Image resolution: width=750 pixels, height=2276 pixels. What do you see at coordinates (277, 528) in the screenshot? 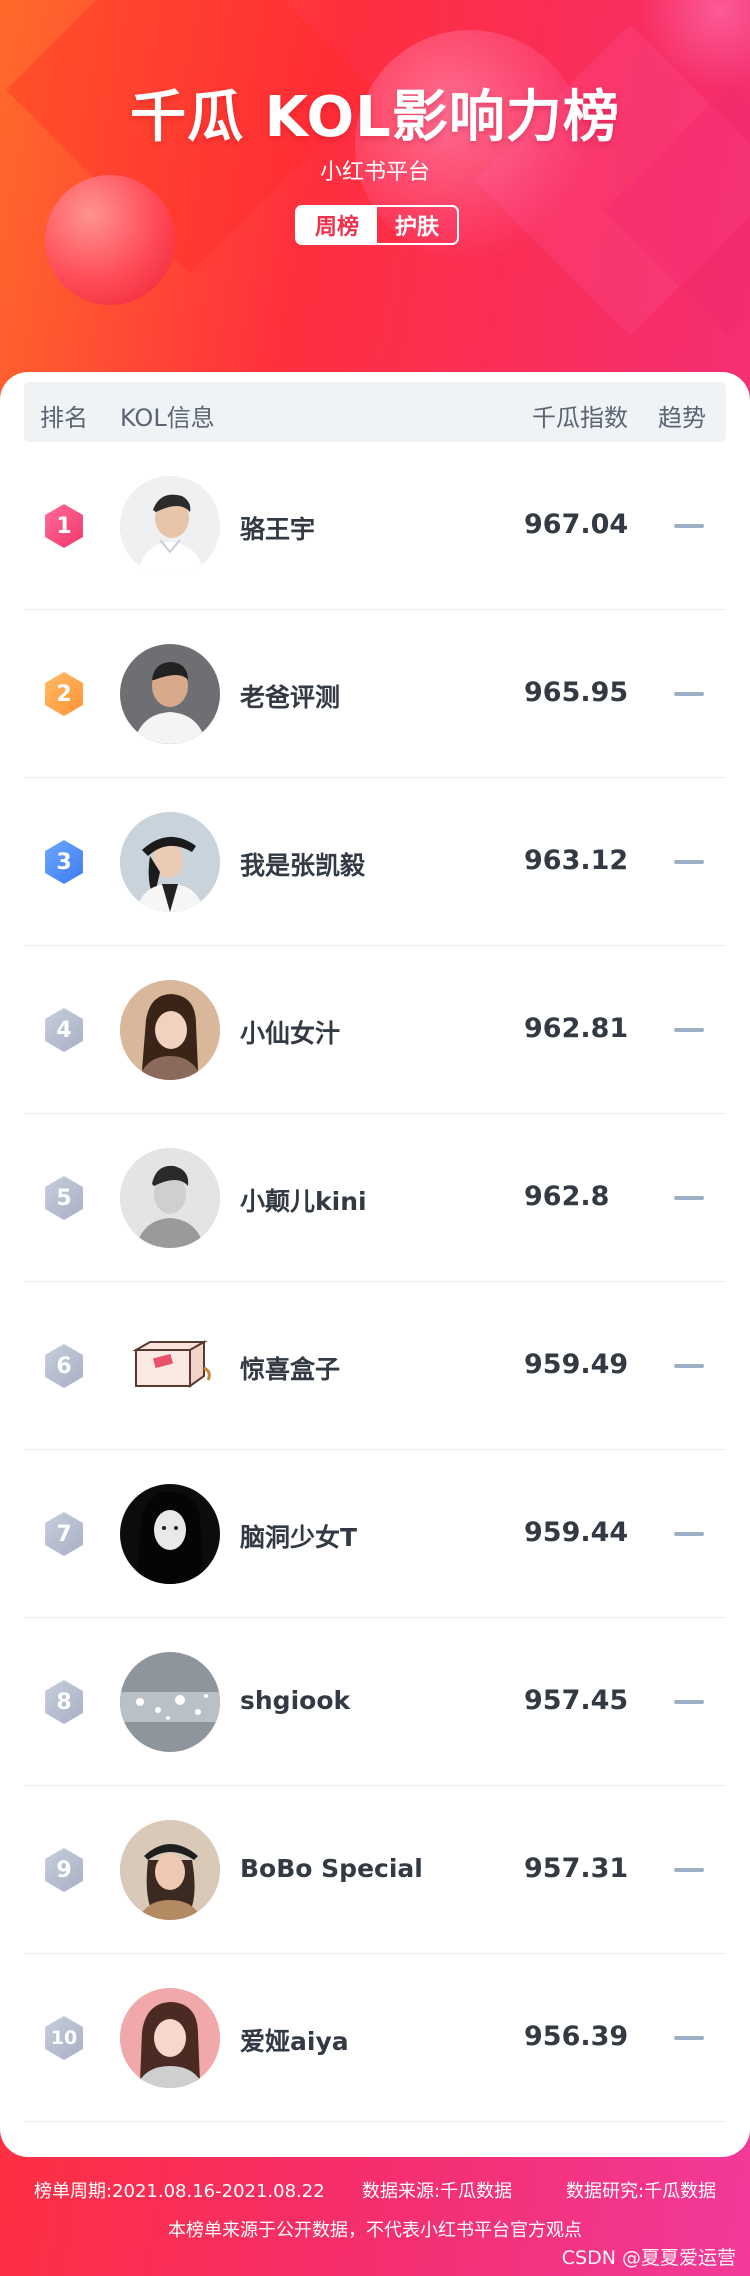
I see `kol-name: 骆王宇` at bounding box center [277, 528].